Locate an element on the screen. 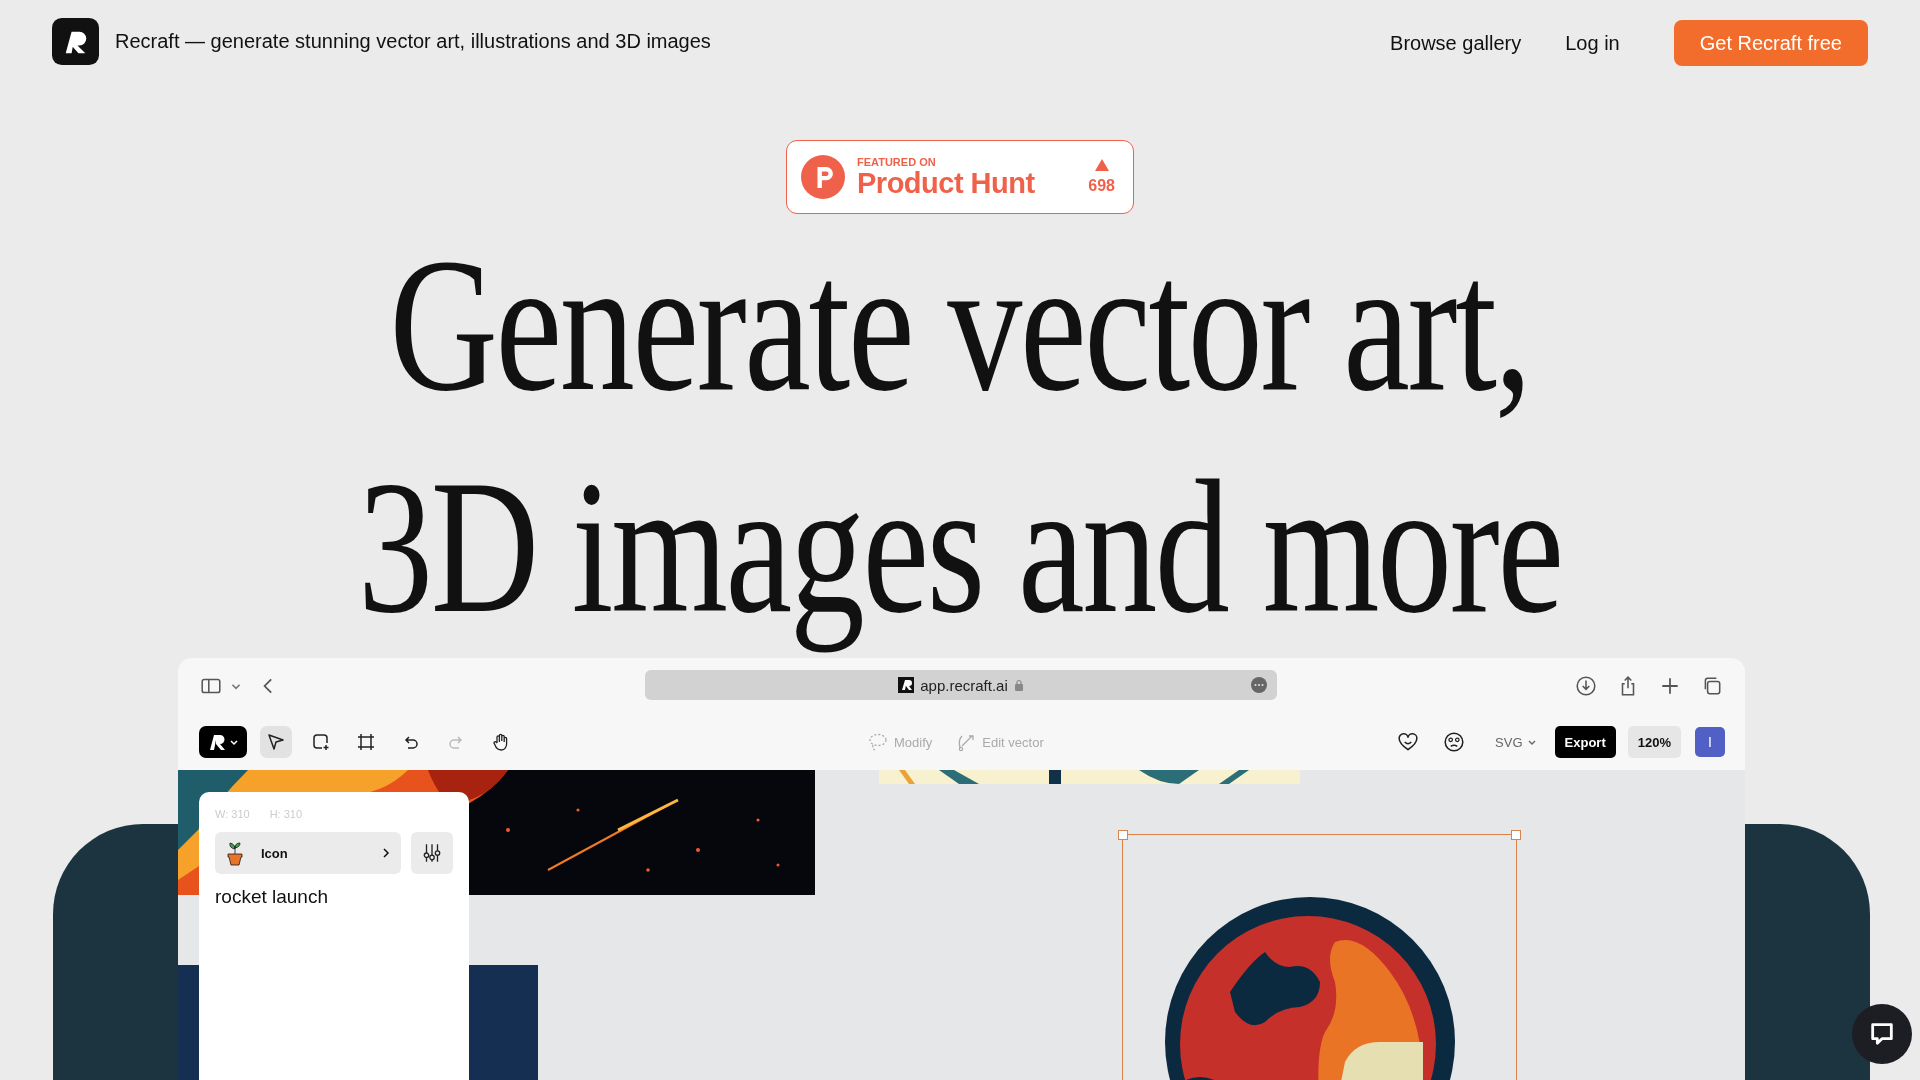  address-bar: app.recraft.ai is located at coordinates (961, 685).